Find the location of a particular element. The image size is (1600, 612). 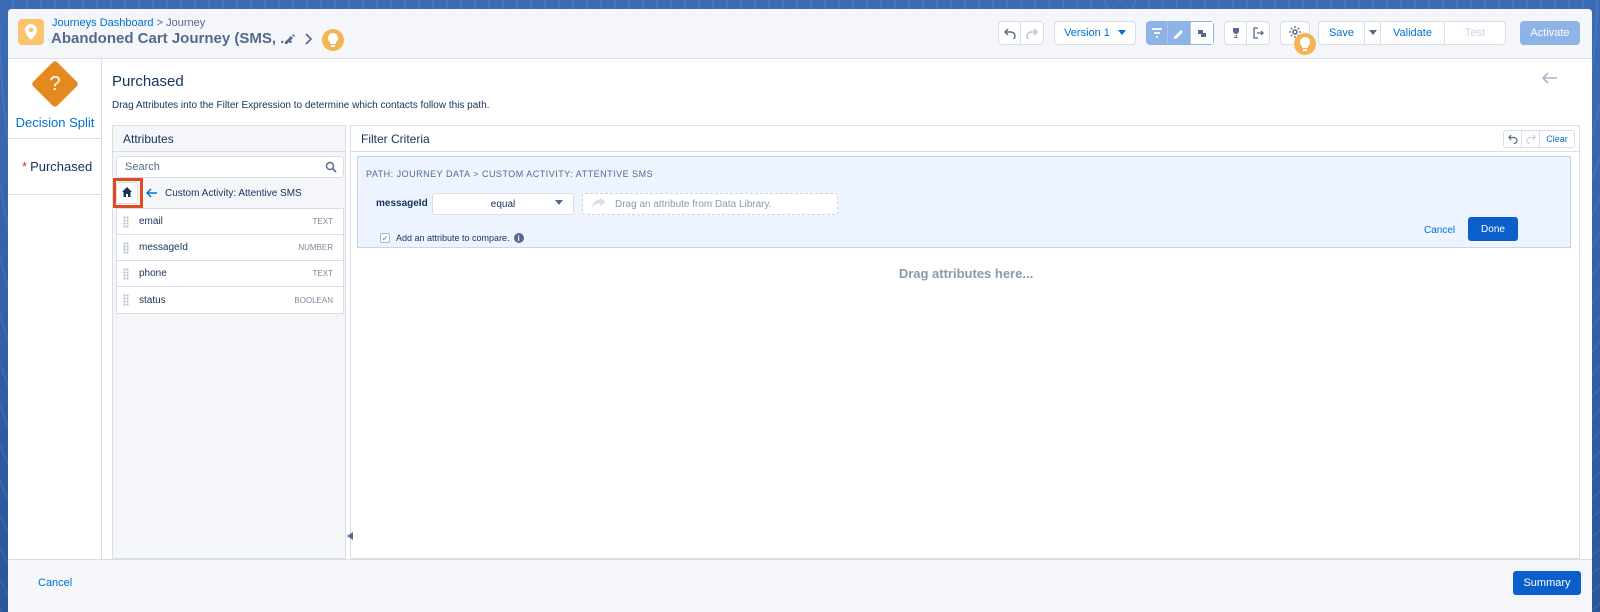

breadcrumb-journeys-dashboard: Journeys Dashboard is located at coordinates (103, 23).